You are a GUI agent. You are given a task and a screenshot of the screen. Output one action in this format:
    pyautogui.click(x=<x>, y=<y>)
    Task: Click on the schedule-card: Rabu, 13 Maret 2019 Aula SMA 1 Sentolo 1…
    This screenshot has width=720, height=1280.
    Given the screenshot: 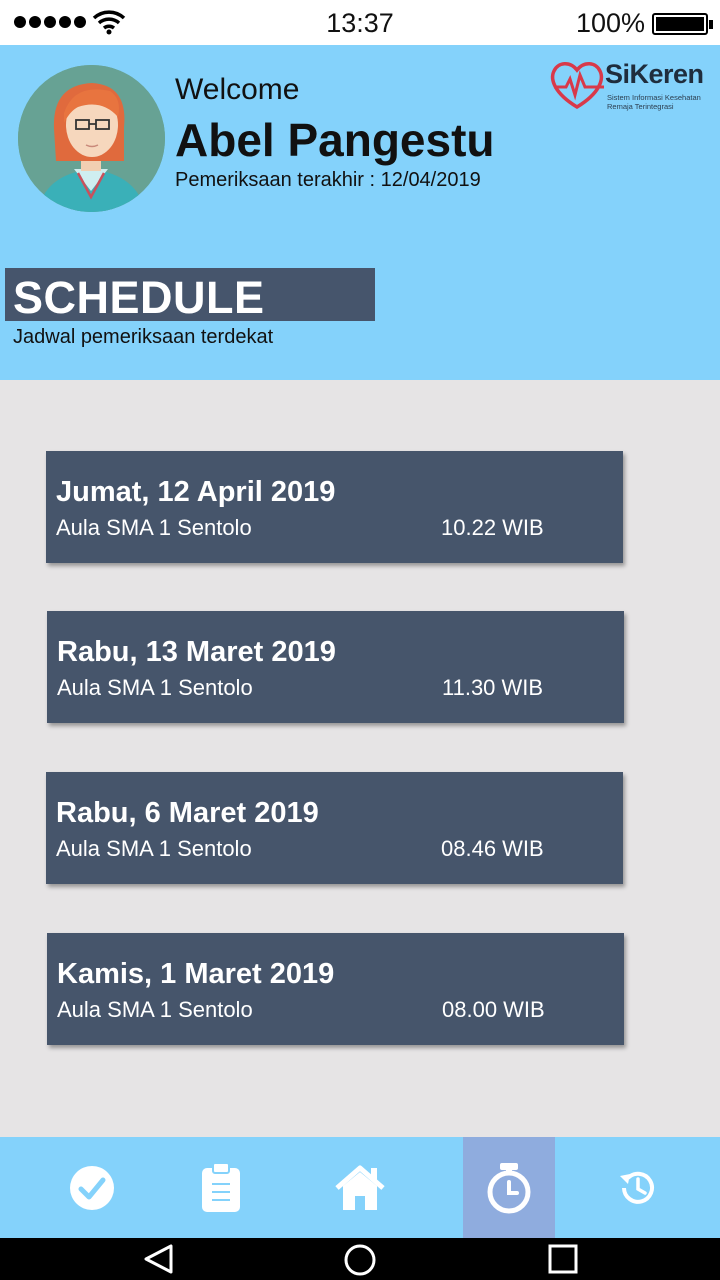 What is the action you would take?
    pyautogui.click(x=335, y=667)
    